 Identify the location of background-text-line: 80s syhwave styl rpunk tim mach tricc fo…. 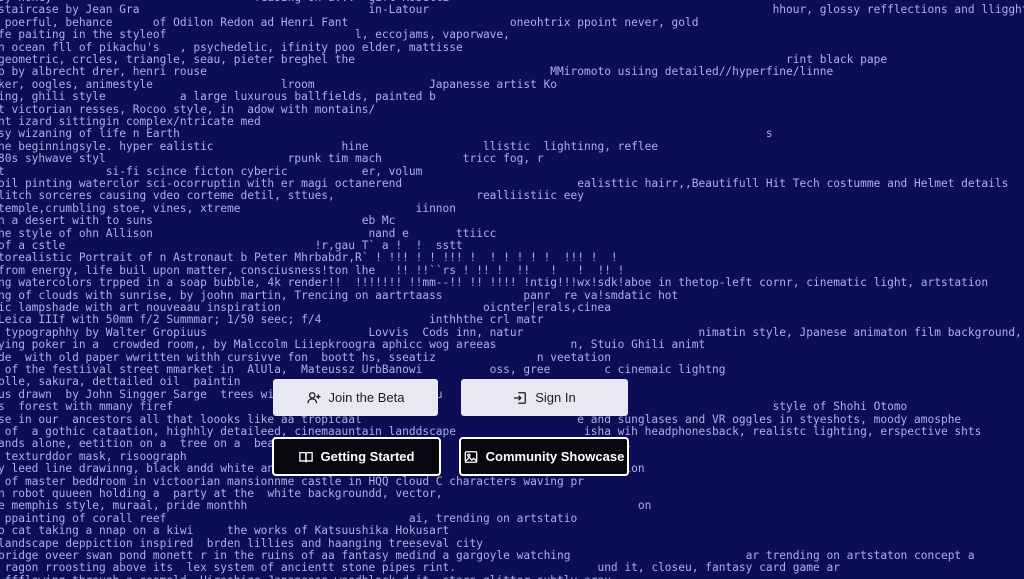
(272, 159).